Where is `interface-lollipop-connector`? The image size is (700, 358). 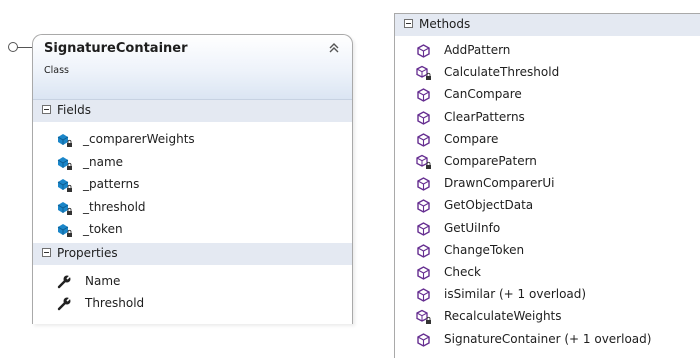 interface-lollipop-connector is located at coordinates (25, 47).